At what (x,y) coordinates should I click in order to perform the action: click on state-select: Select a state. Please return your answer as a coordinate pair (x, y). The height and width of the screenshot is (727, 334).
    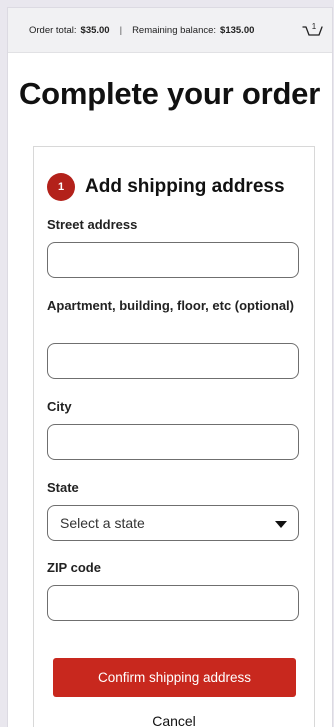
    Looking at the image, I should click on (173, 523).